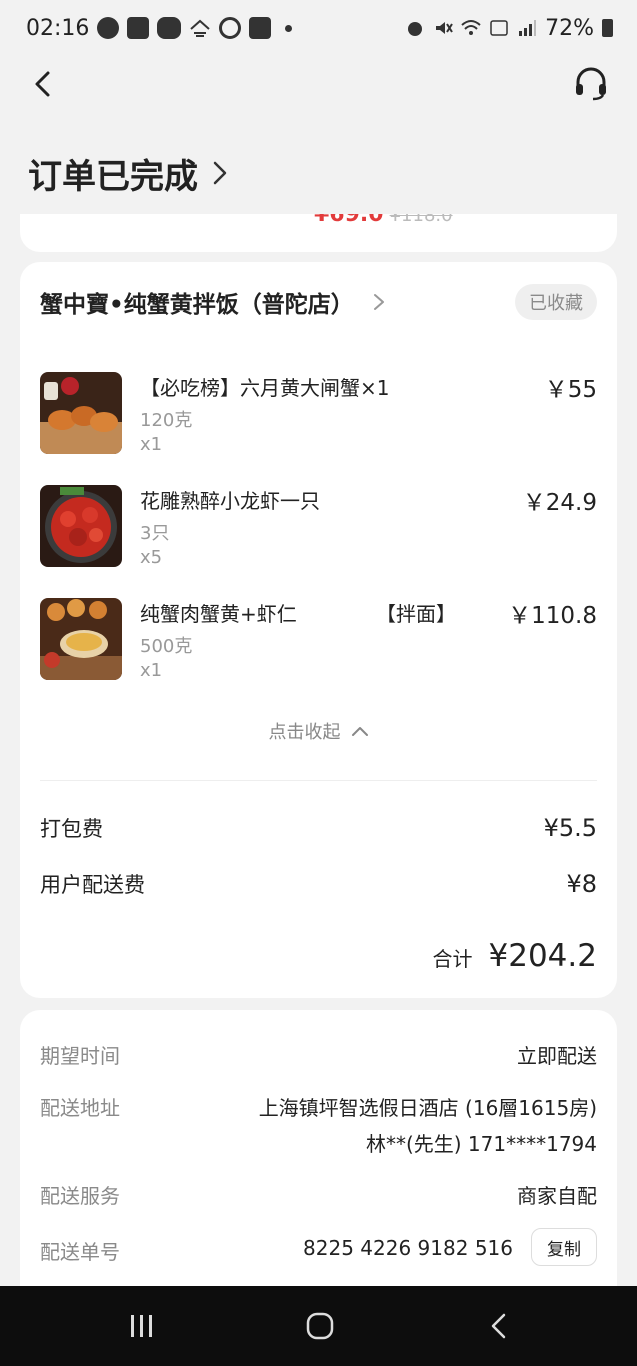  What do you see at coordinates (318, 780) in the screenshot?
I see `divider` at bounding box center [318, 780].